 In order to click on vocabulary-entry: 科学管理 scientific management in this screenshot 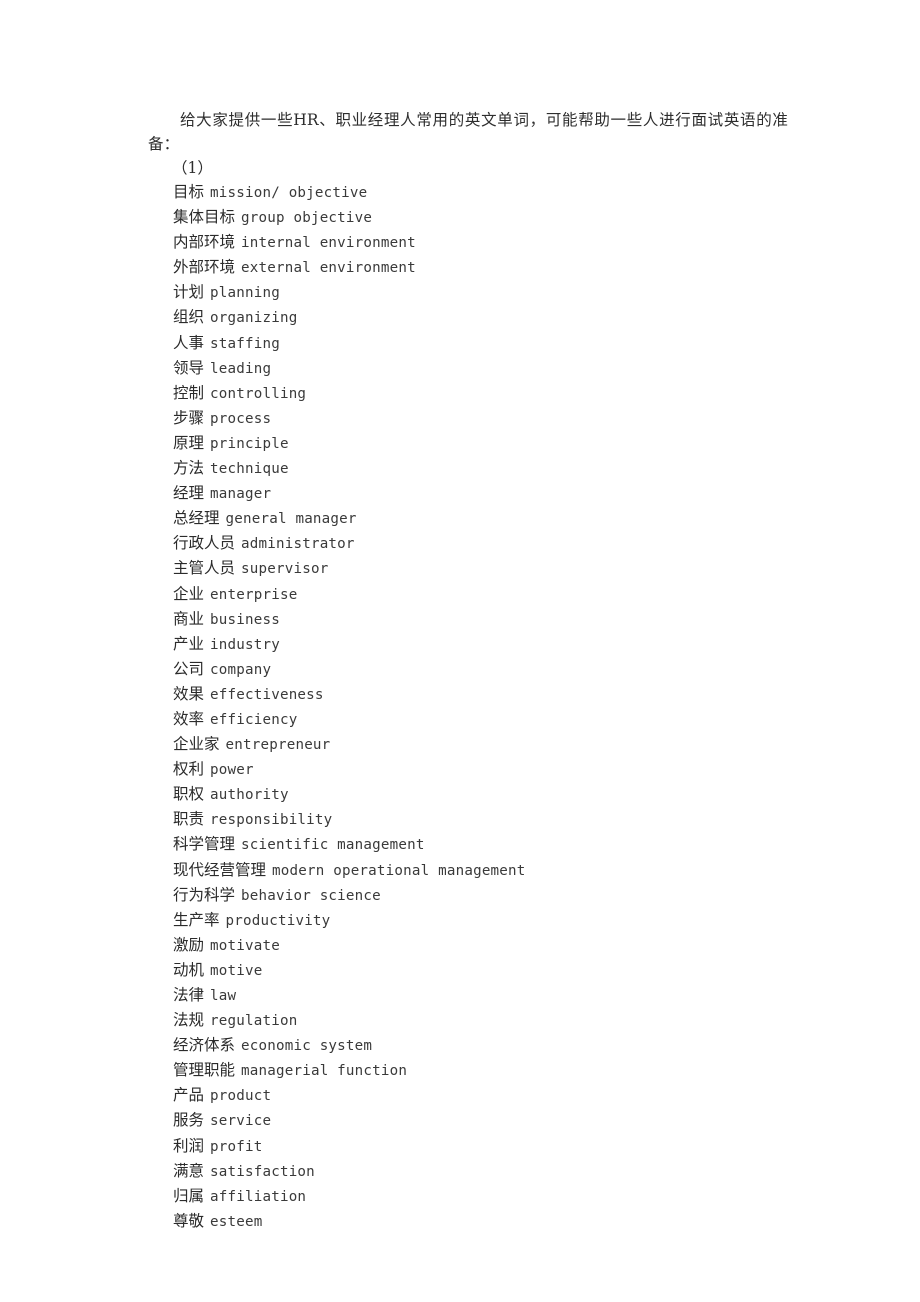, I will do `click(480, 844)`.